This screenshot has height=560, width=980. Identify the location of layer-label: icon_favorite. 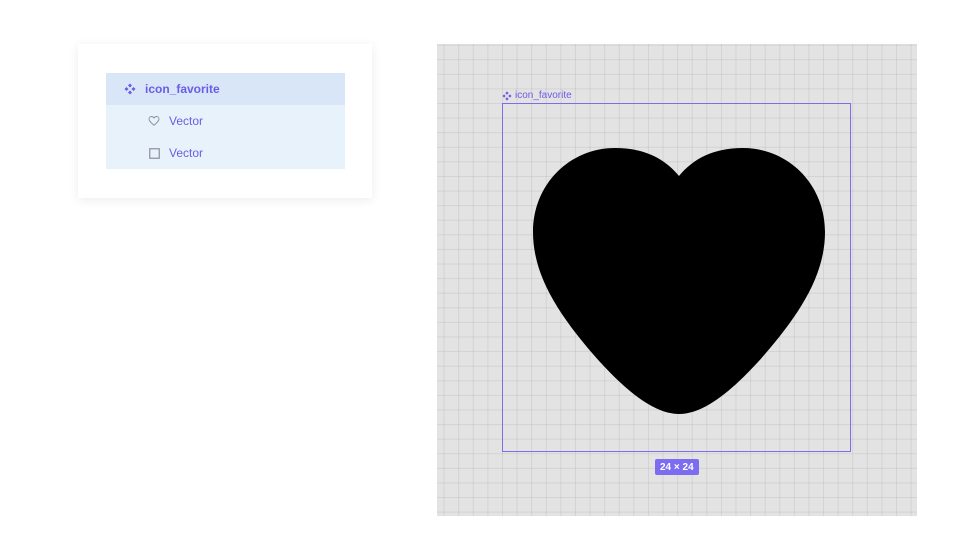
(182, 89).